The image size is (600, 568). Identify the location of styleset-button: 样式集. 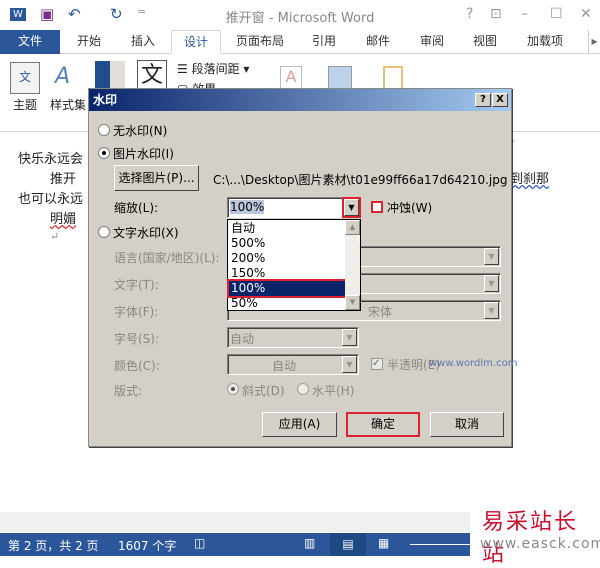
(68, 104).